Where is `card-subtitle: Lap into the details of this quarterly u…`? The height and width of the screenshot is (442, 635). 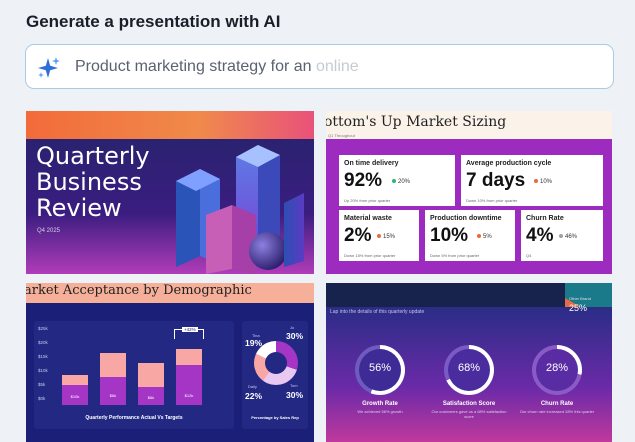
card-subtitle: Lap into the details of this quarterly u… is located at coordinates (377, 312).